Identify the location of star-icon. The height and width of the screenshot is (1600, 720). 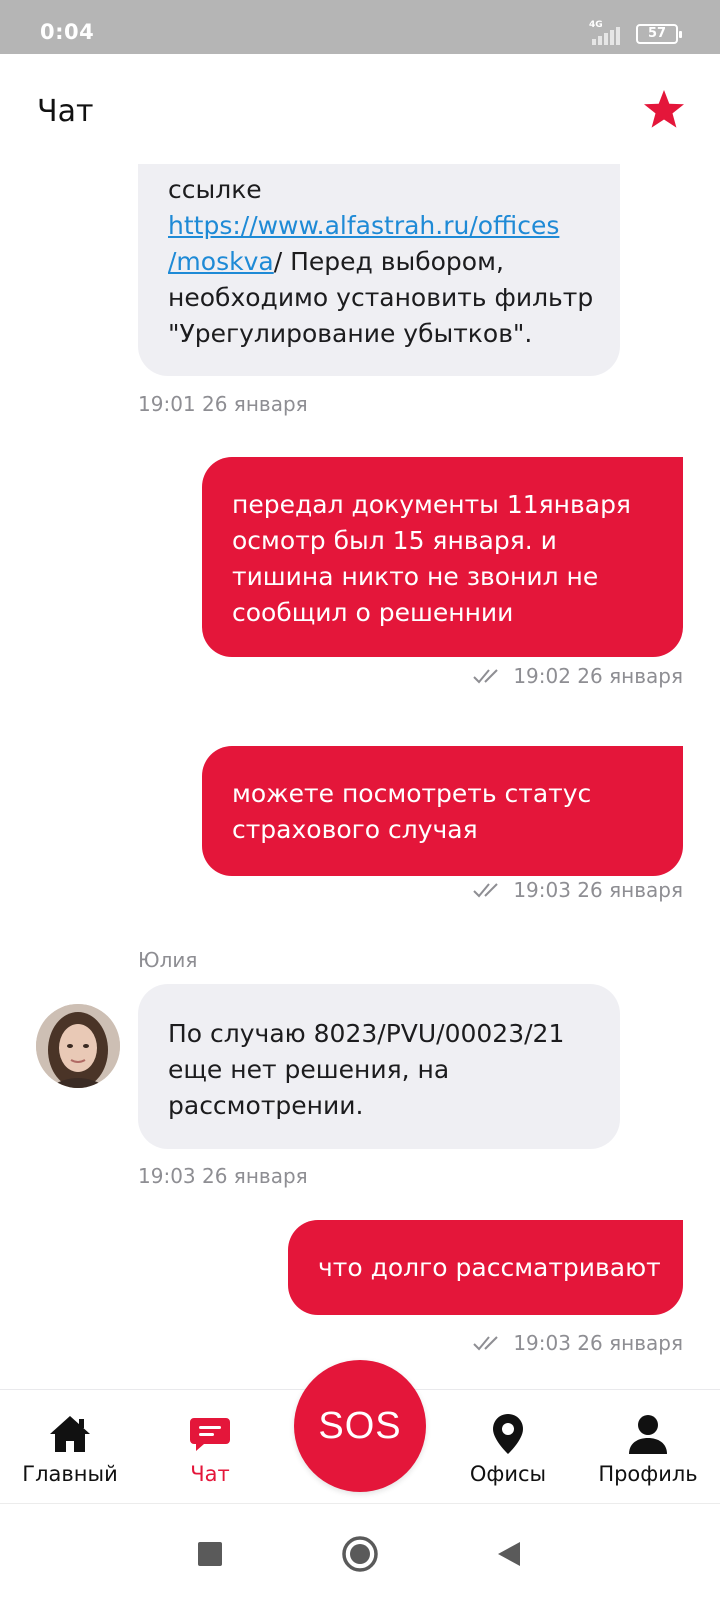
(664, 110).